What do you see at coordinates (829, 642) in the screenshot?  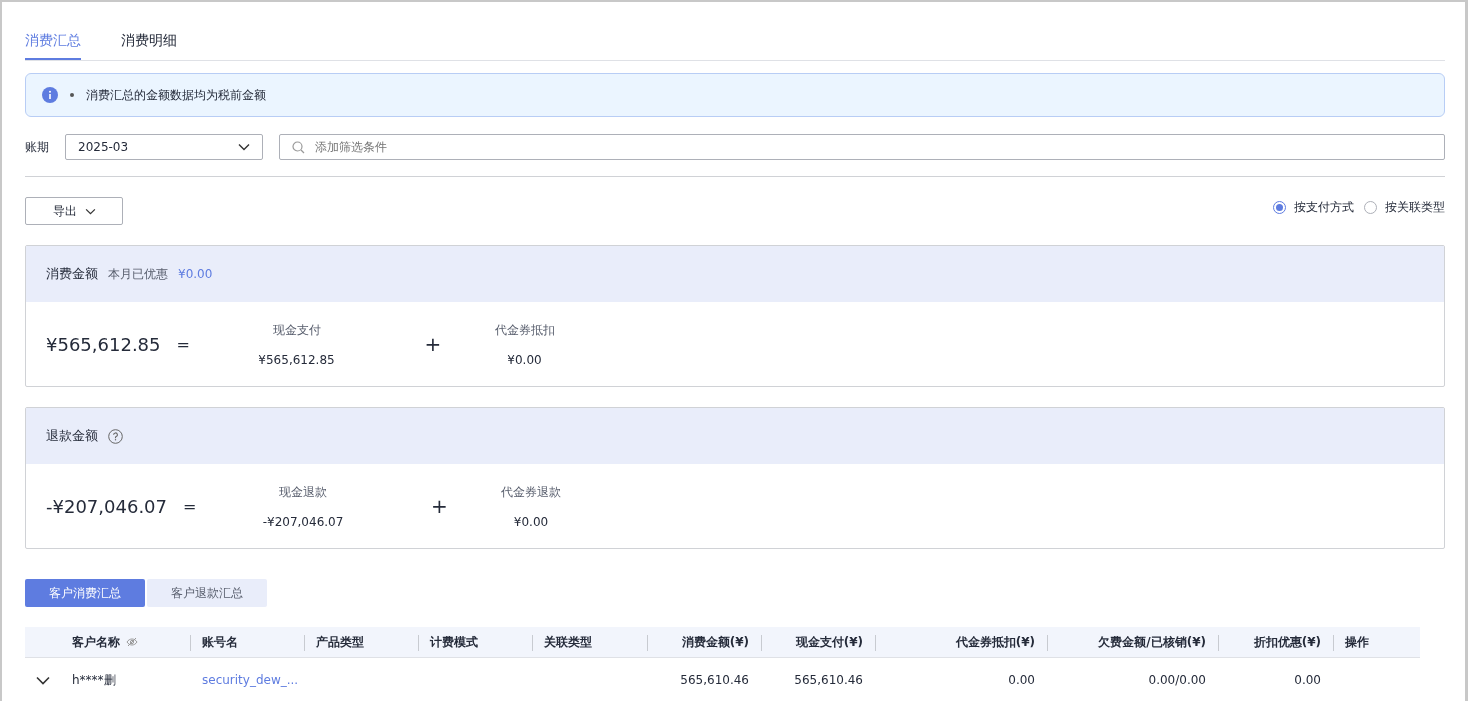 I see `column-header: 现金支付(¥)` at bounding box center [829, 642].